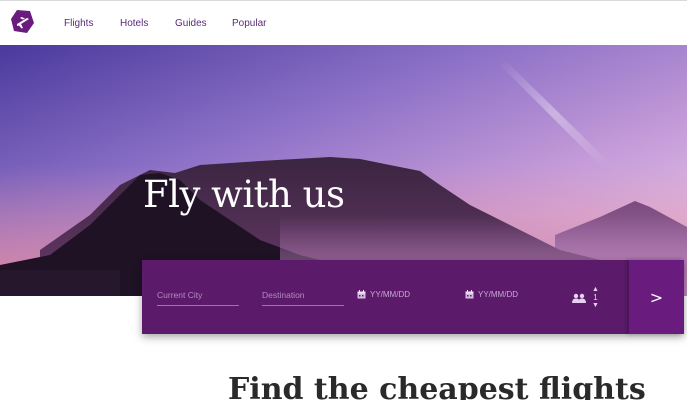 Image resolution: width=687 pixels, height=400 pixels. What do you see at coordinates (303, 298) in the screenshot?
I see `destination-input` at bounding box center [303, 298].